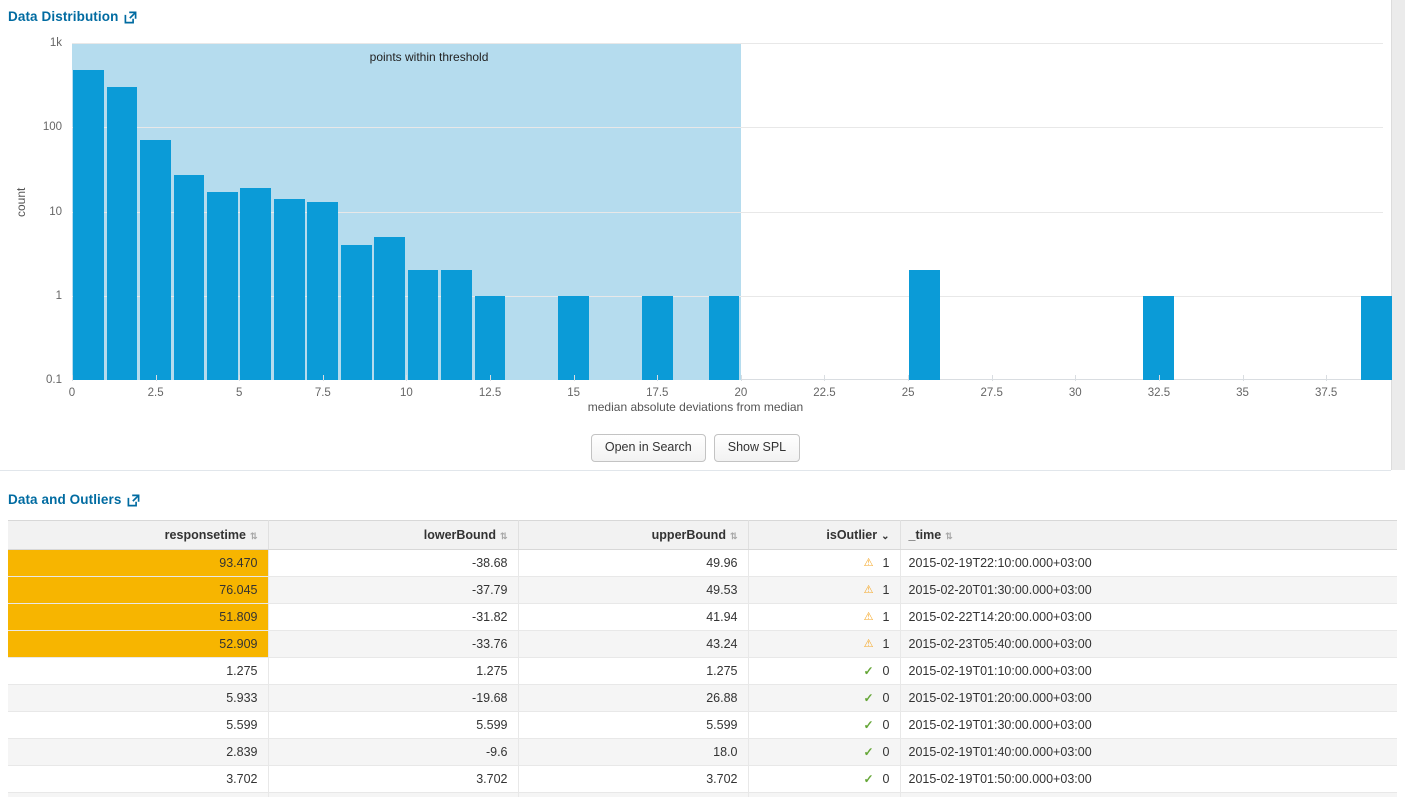 The height and width of the screenshot is (797, 1405). I want to click on cell-lowerbound: 1.275, so click(393, 671).